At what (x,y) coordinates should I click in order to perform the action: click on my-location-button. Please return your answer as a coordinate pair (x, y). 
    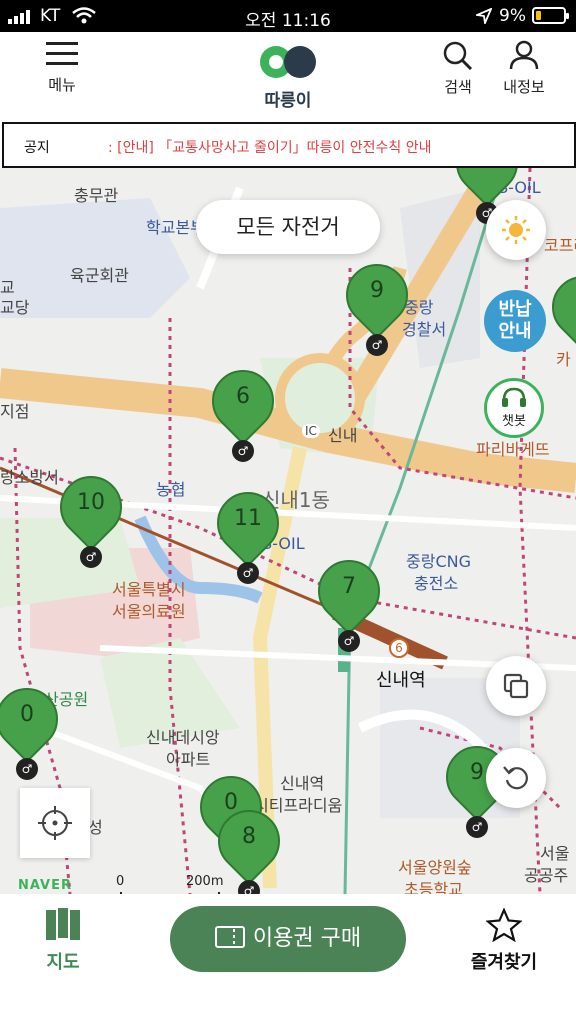
    Looking at the image, I should click on (55, 823).